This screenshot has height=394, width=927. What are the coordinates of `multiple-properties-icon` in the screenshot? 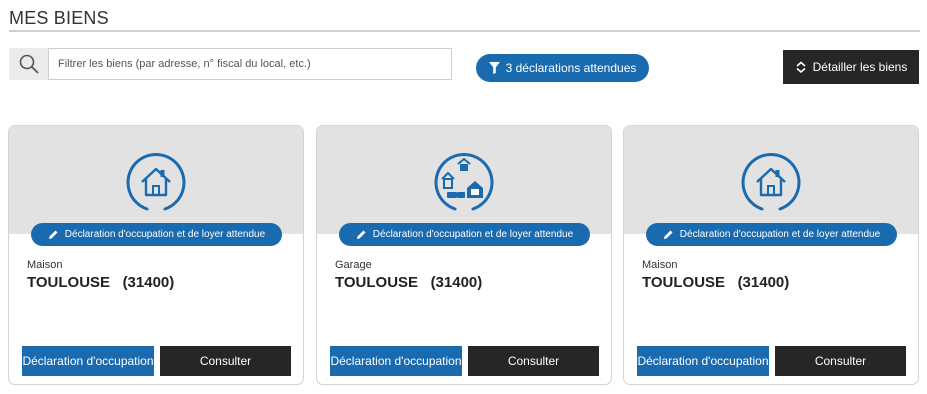 It's located at (464, 181).